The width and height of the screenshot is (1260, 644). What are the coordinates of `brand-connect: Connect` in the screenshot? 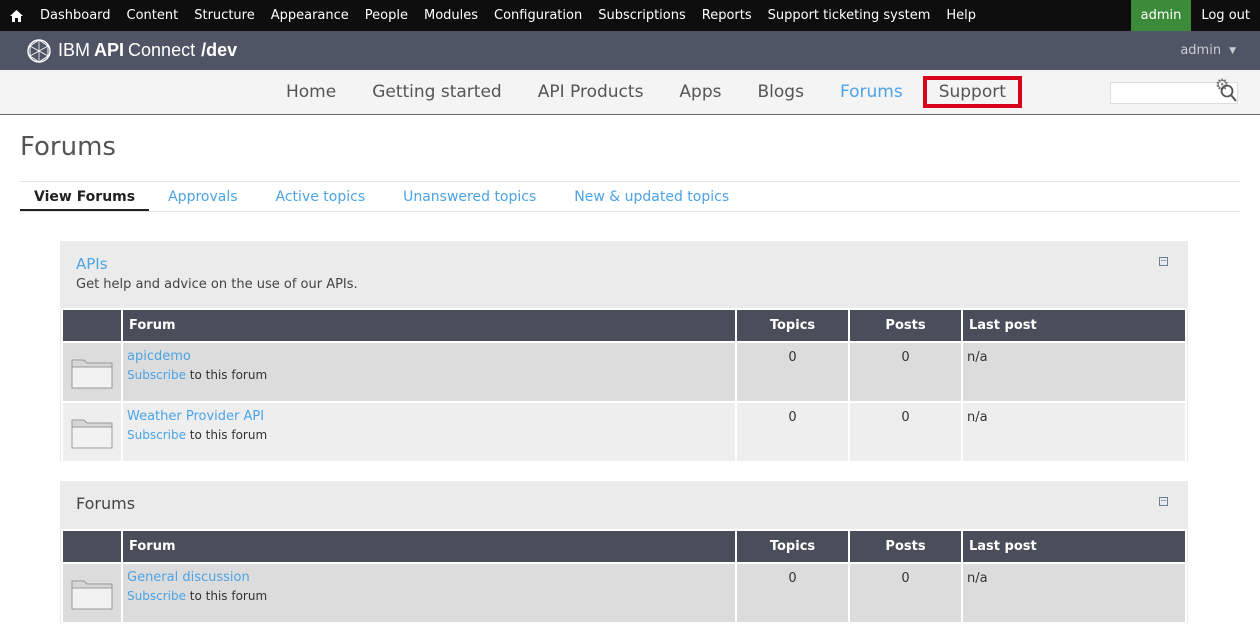 It's located at (162, 50).